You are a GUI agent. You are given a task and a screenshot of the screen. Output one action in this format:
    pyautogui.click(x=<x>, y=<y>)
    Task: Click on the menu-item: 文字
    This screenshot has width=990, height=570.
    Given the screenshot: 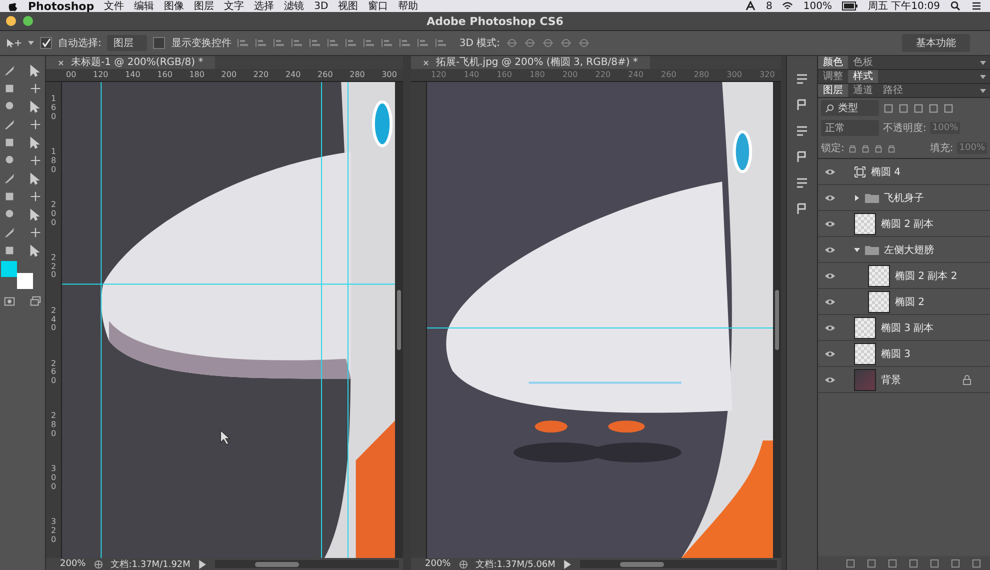 What is the action you would take?
    pyautogui.click(x=234, y=6)
    